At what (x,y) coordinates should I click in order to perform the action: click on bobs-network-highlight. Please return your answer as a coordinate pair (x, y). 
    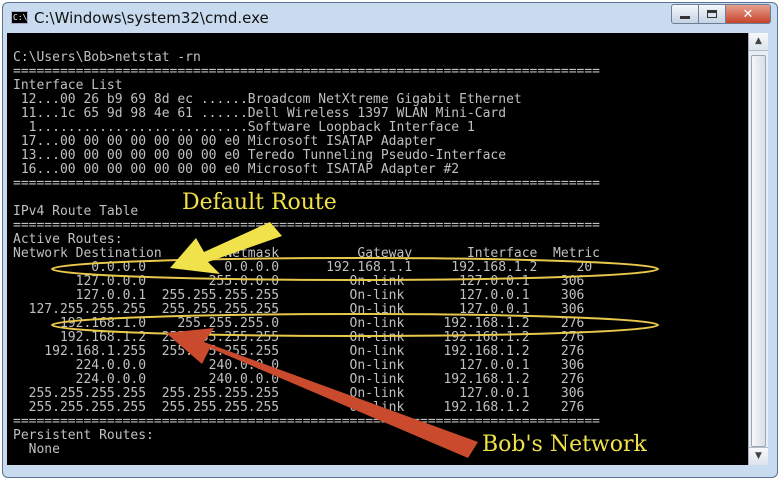
    Looking at the image, I should click on (355, 325).